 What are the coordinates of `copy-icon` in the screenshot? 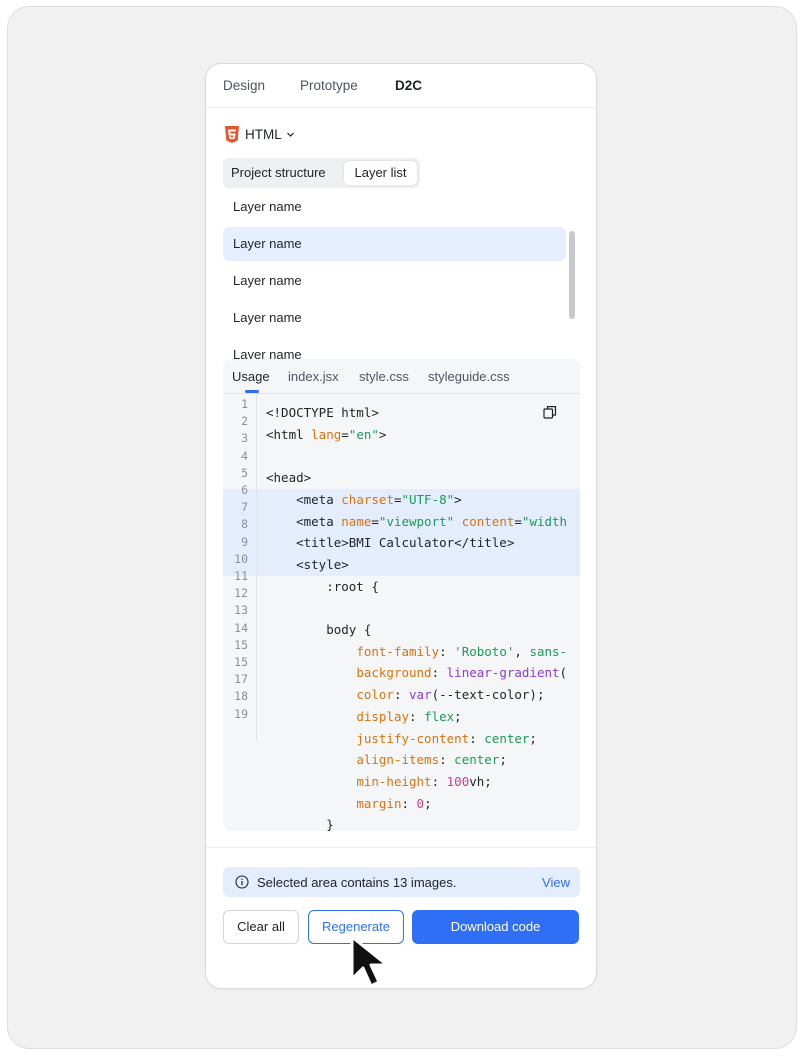 It's located at (550, 412).